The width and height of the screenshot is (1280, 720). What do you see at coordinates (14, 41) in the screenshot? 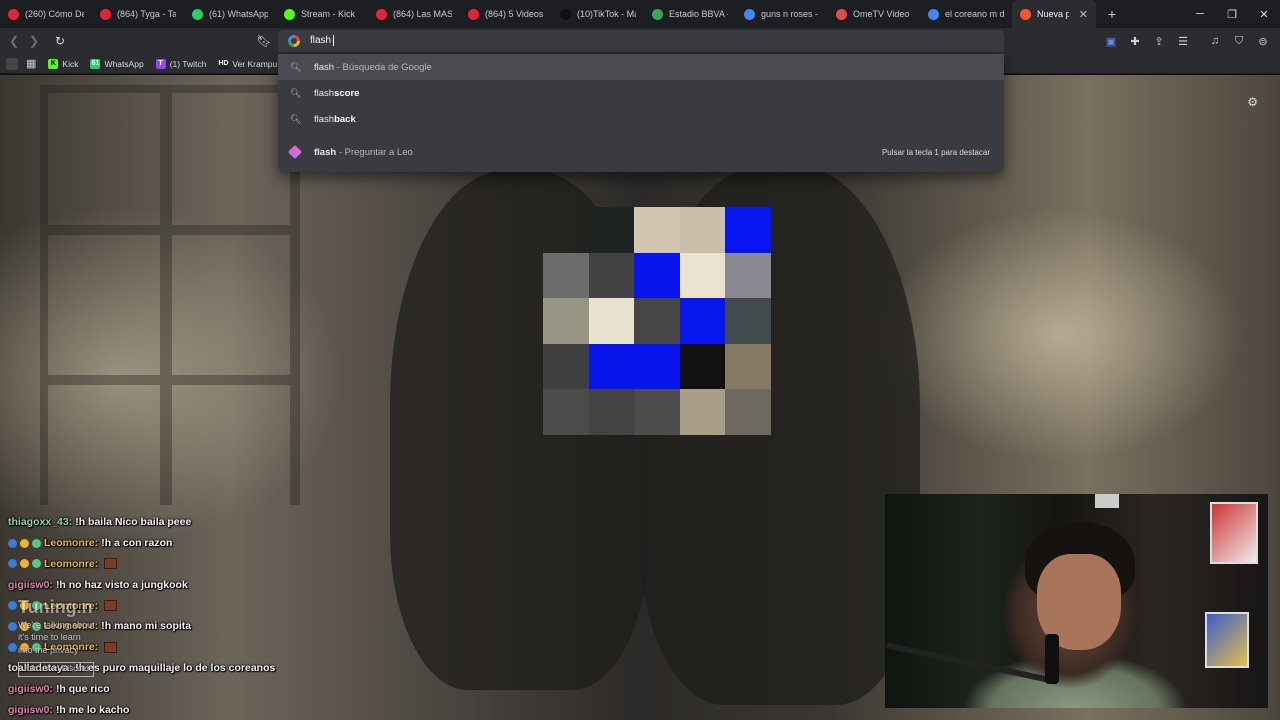
I see `back-icon: ❮` at bounding box center [14, 41].